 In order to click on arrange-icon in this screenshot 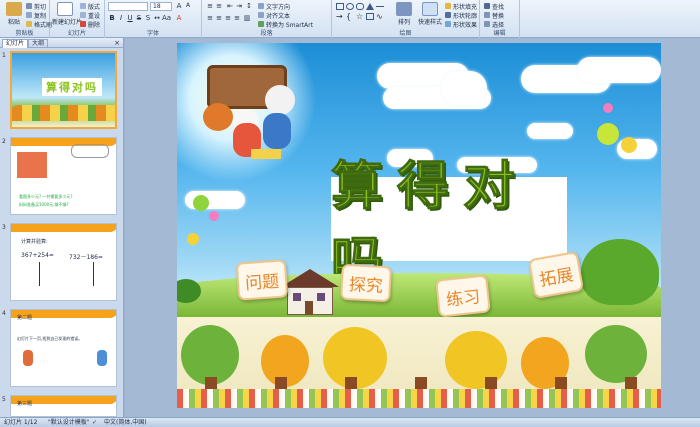, I will do `click(404, 9)`.